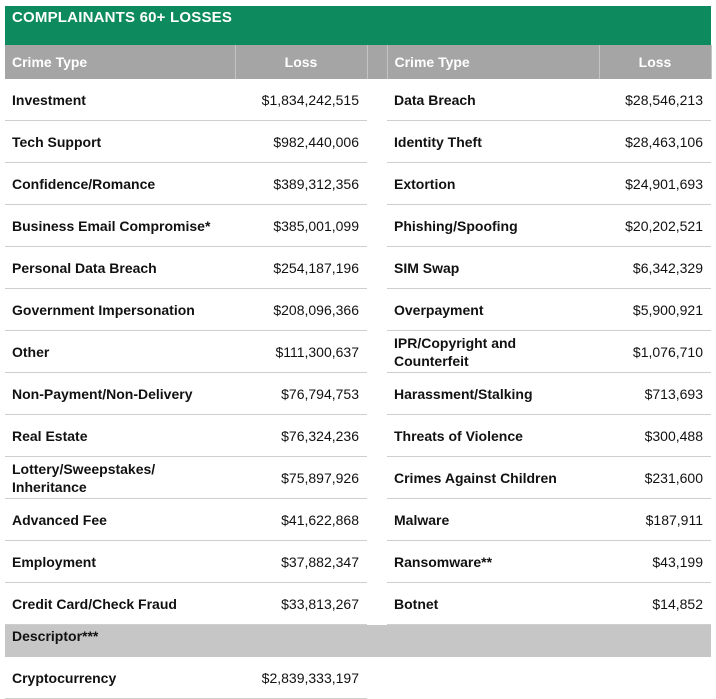 This screenshot has width=716, height=699. What do you see at coordinates (655, 477) in the screenshot?
I see `right-loss-cell: $231,600` at bounding box center [655, 477].